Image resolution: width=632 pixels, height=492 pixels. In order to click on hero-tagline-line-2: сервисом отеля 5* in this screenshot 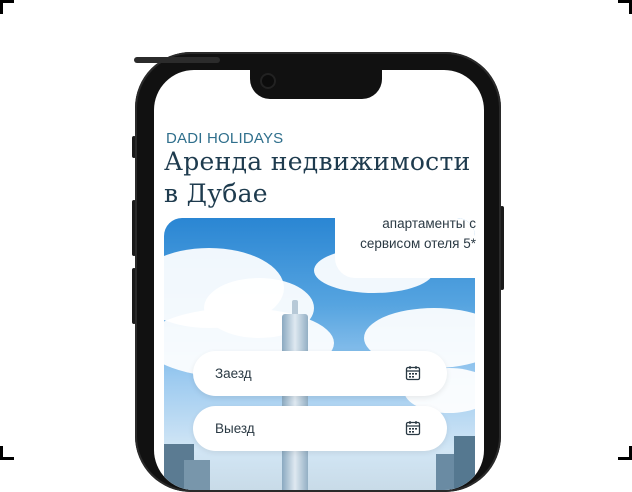, I will do `click(418, 243)`.